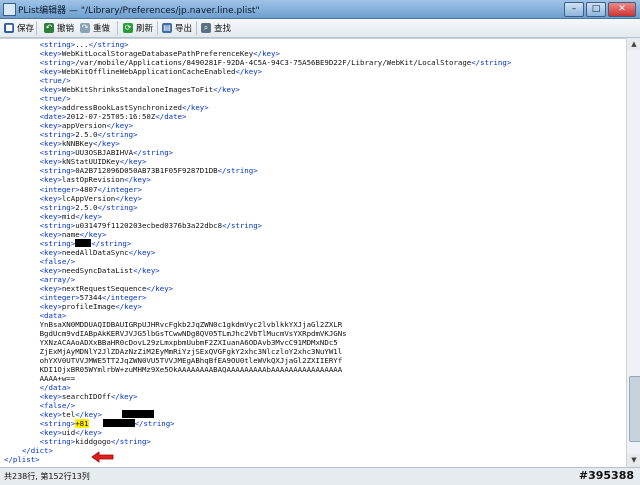 Image resolution: width=640 pixels, height=485 pixels. Describe the element at coordinates (82, 424) in the screenshot. I see `tag-value: +81` at that location.